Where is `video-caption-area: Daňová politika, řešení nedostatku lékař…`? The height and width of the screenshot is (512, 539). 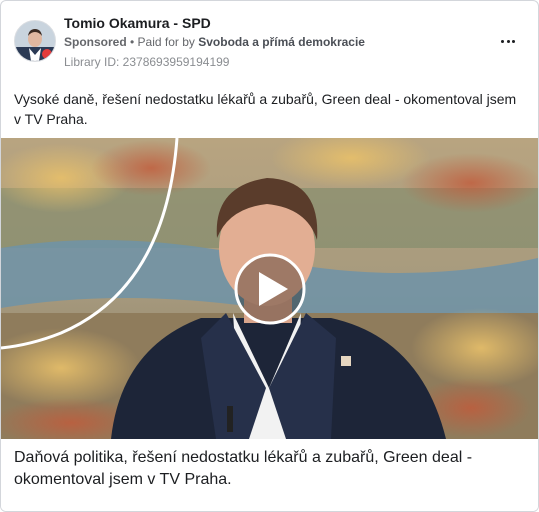
video-caption-area: Daňová politika, řešení nedostatku lékař… is located at coordinates (269, 475).